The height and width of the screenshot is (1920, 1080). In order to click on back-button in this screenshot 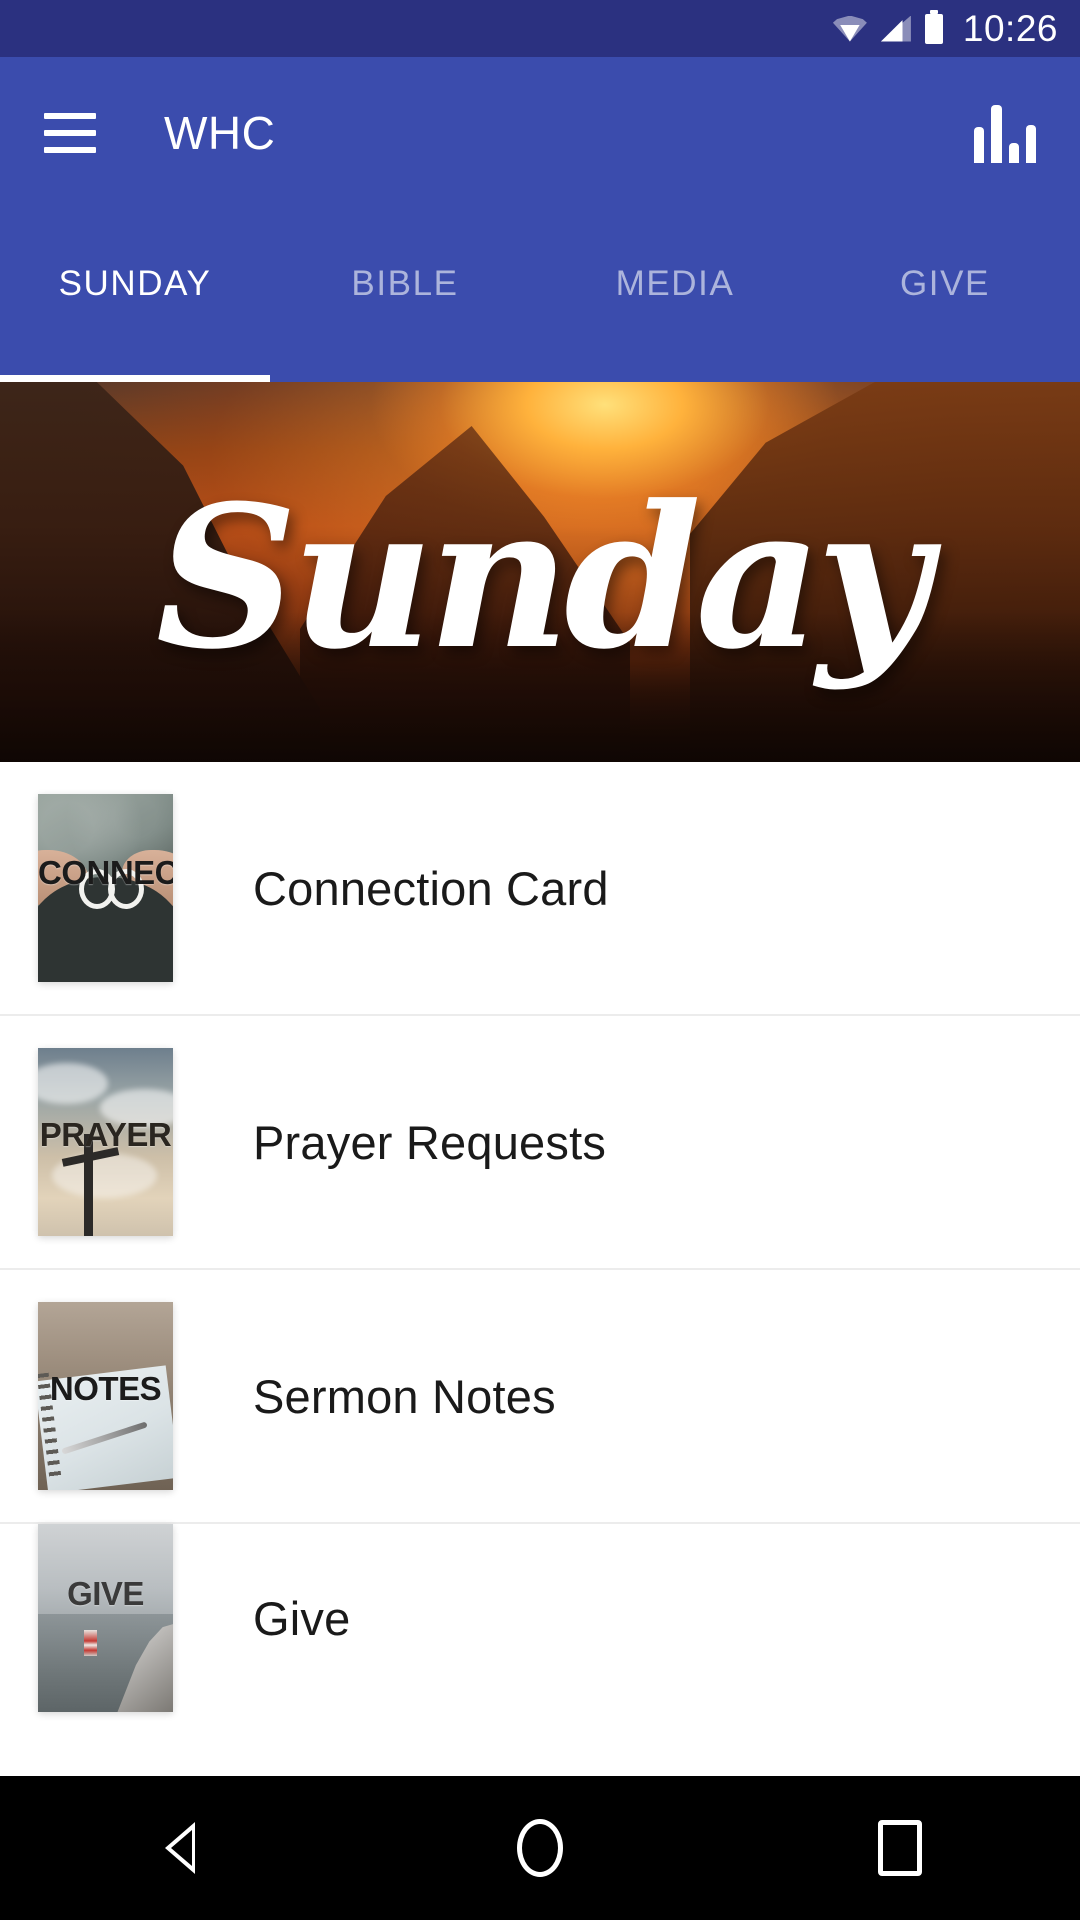, I will do `click(180, 1848)`.